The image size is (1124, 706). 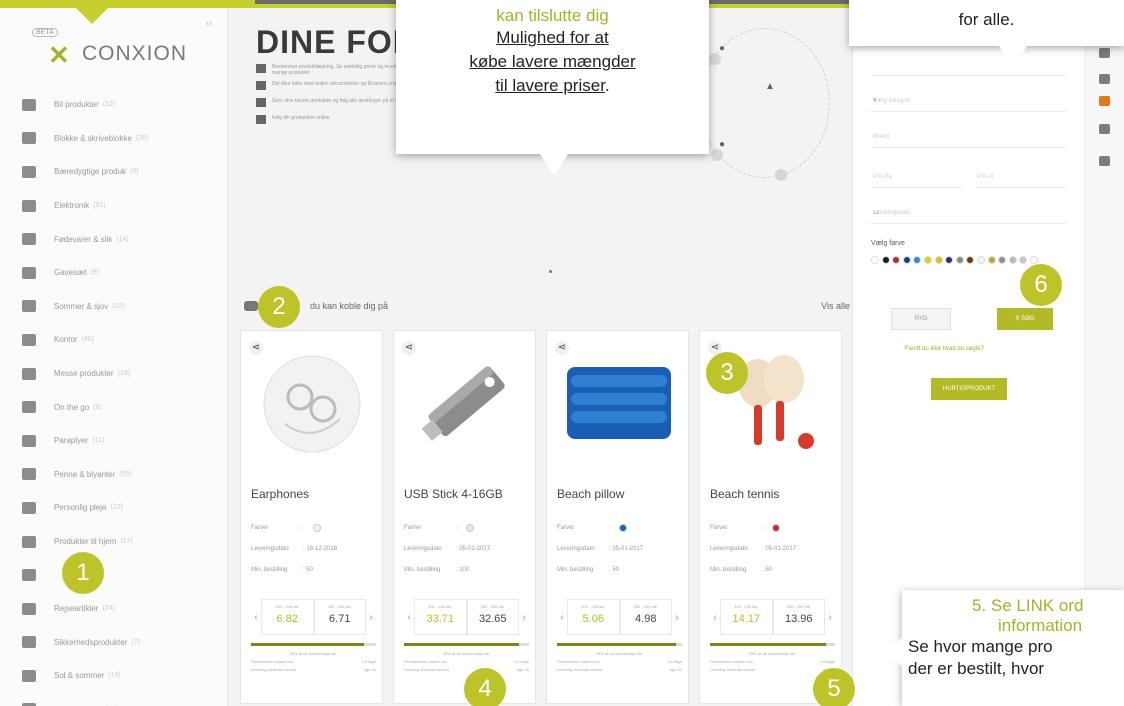 What do you see at coordinates (645, 617) in the screenshot?
I see `price-tier-next: 250 - 499 stk. 4.98` at bounding box center [645, 617].